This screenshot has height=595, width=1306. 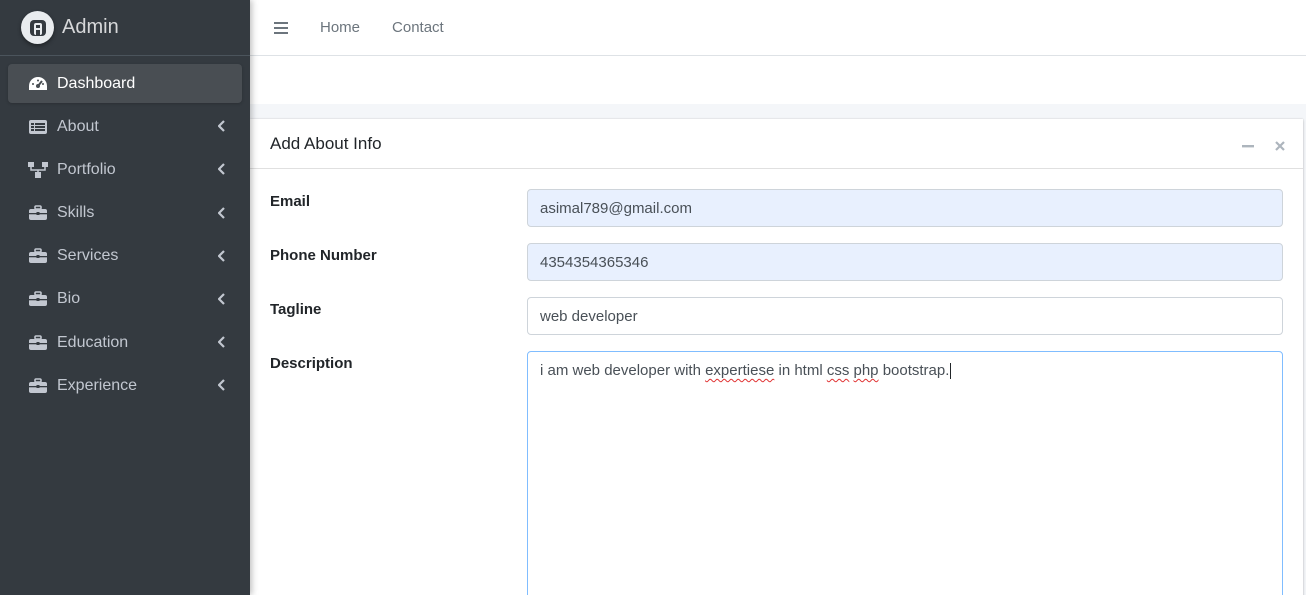 What do you see at coordinates (1280, 146) in the screenshot?
I see `close-icon` at bounding box center [1280, 146].